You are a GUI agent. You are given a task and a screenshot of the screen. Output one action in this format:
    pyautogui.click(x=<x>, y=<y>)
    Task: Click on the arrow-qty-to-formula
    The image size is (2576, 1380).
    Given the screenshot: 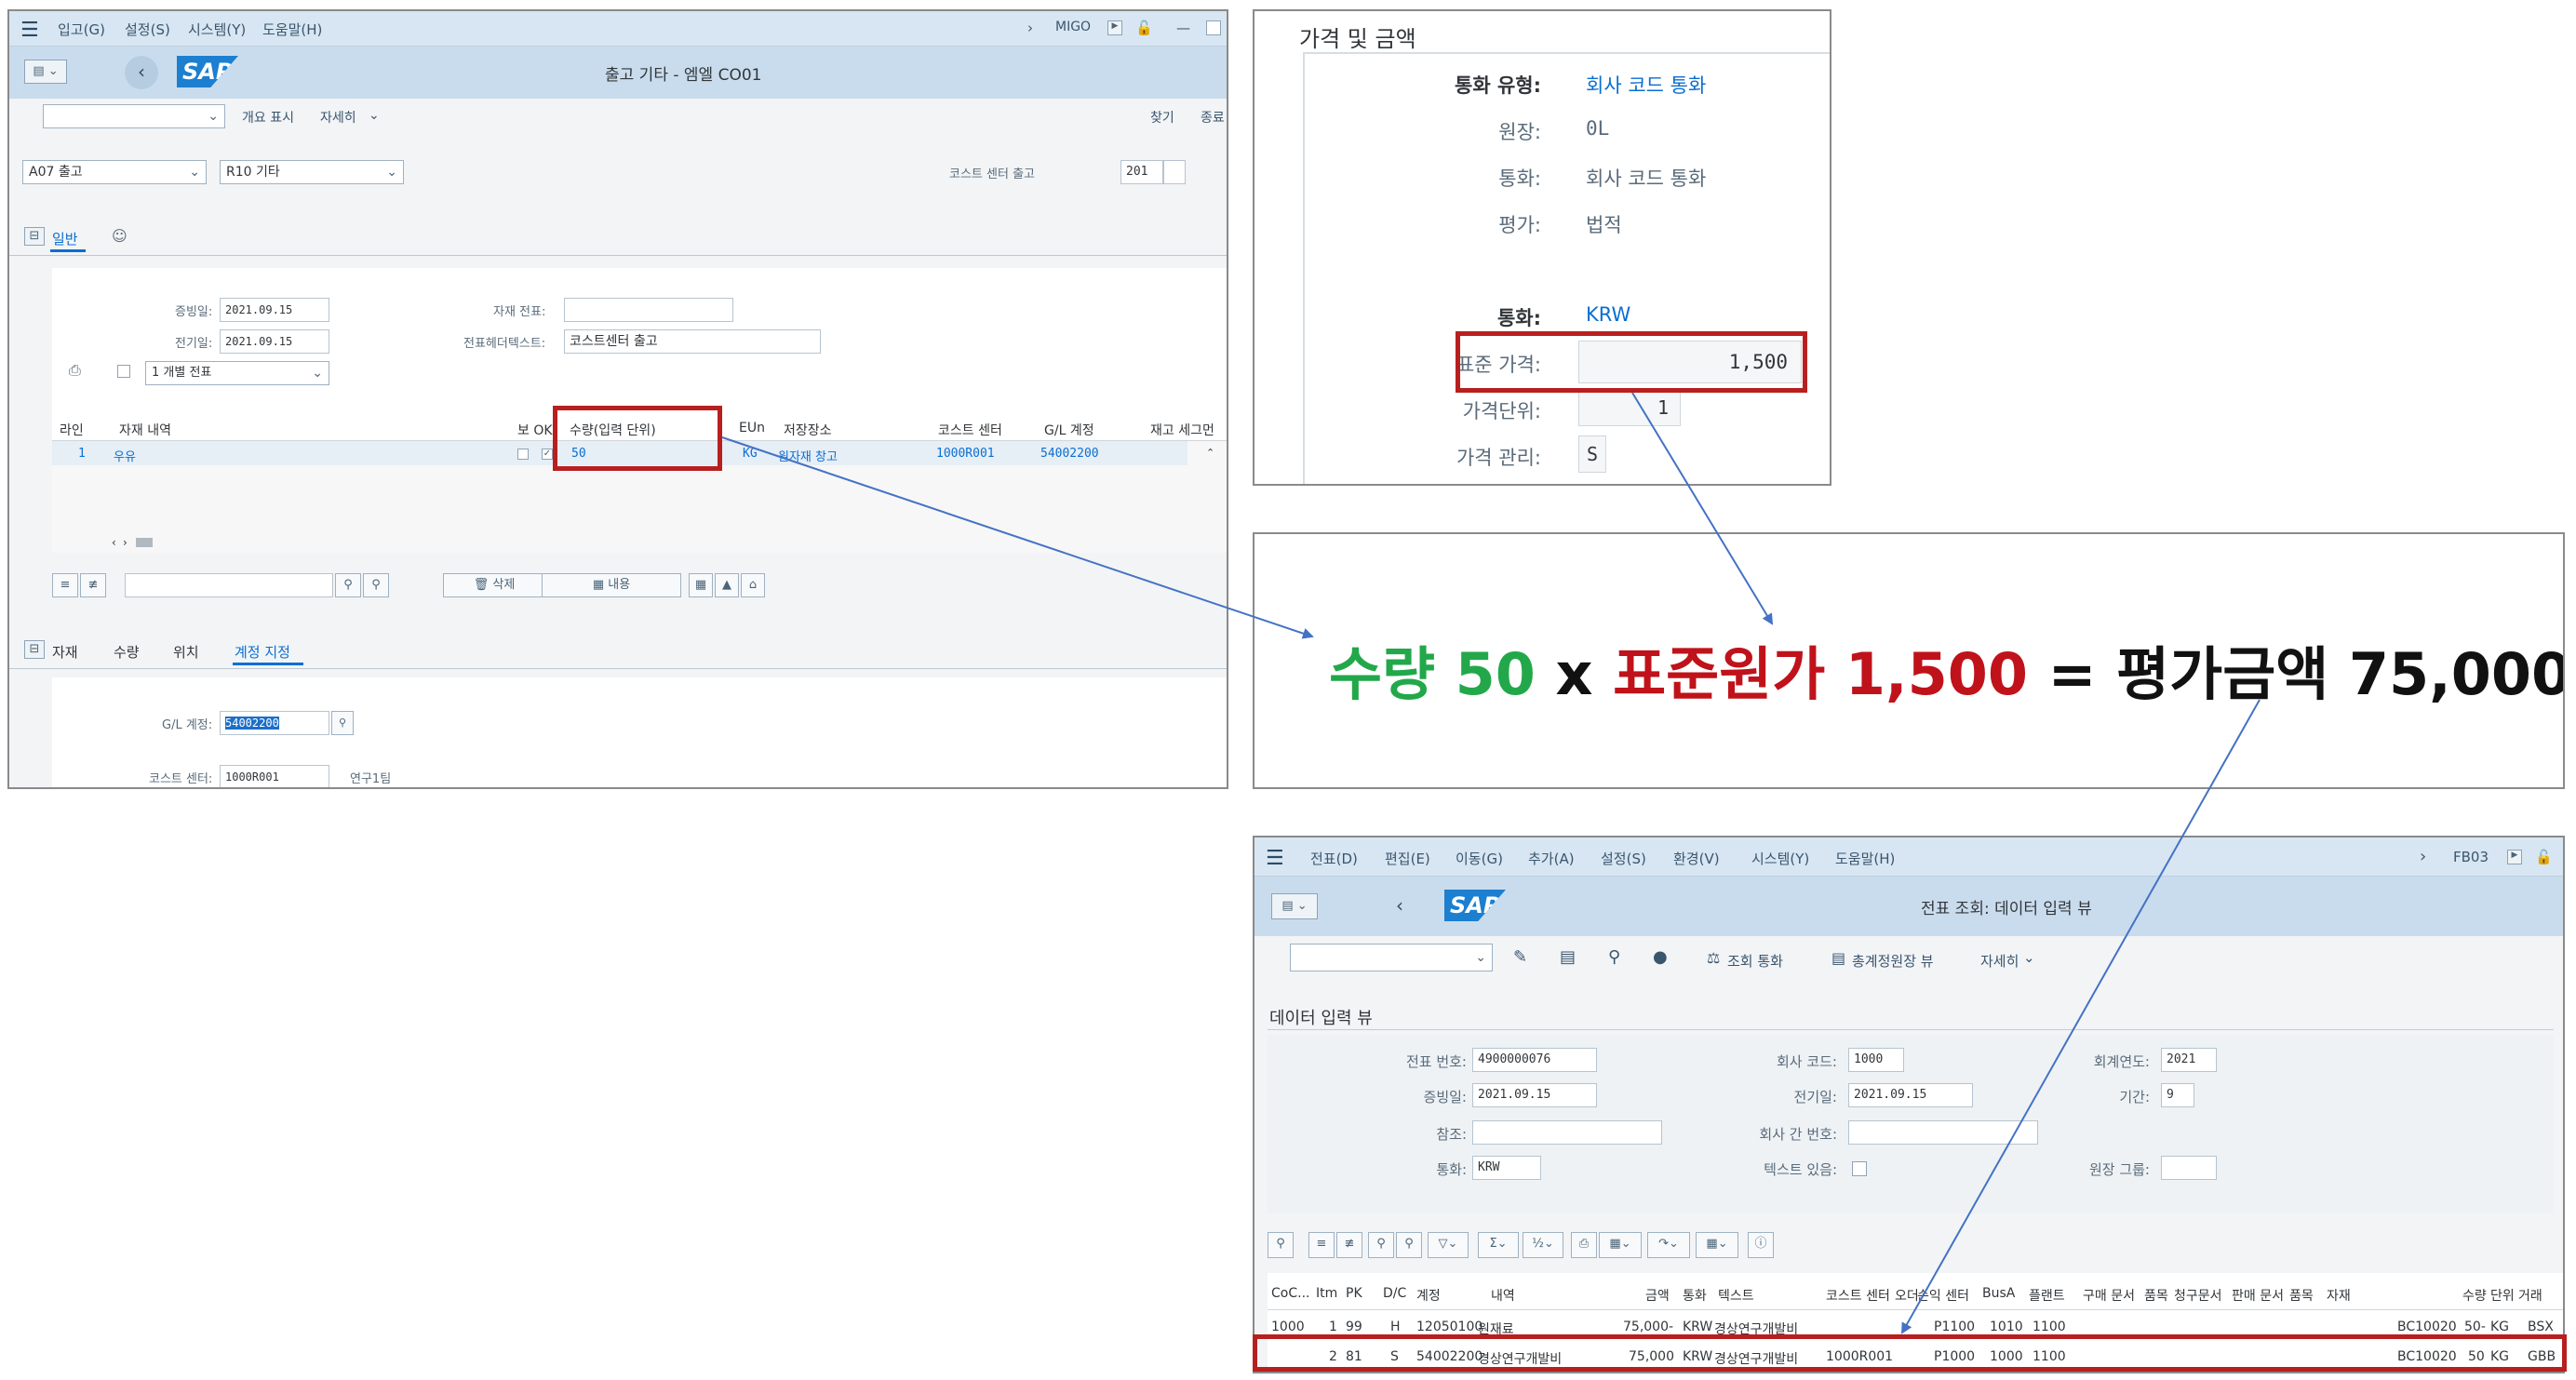 What is the action you would take?
    pyautogui.click(x=1017, y=537)
    